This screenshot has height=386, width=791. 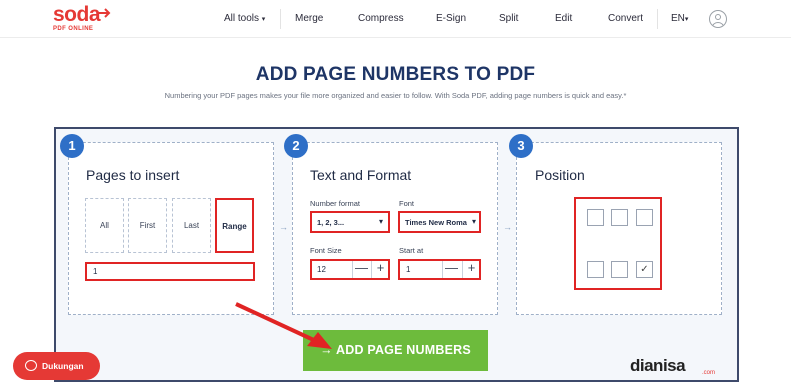 What do you see at coordinates (658, 365) in the screenshot?
I see `watermark: dianisa` at bounding box center [658, 365].